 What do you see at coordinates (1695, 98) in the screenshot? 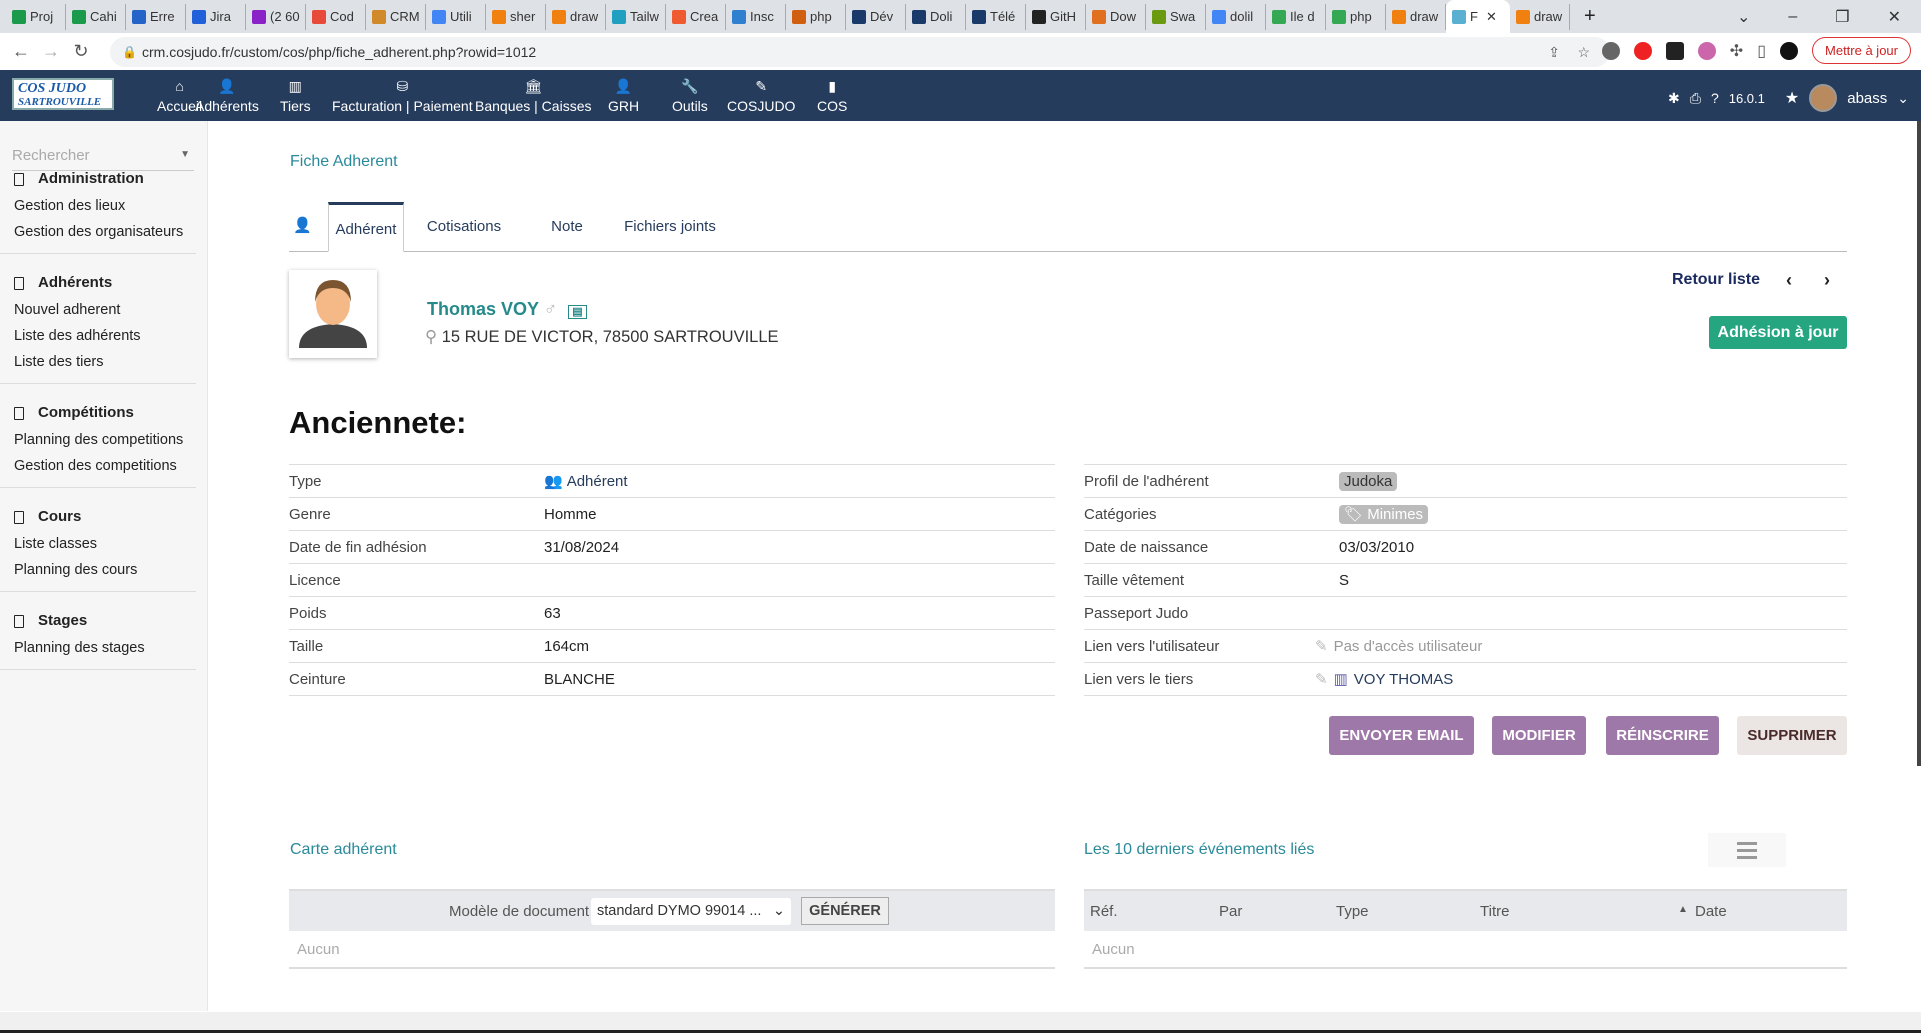
I see `print-icon: ⎙` at bounding box center [1695, 98].